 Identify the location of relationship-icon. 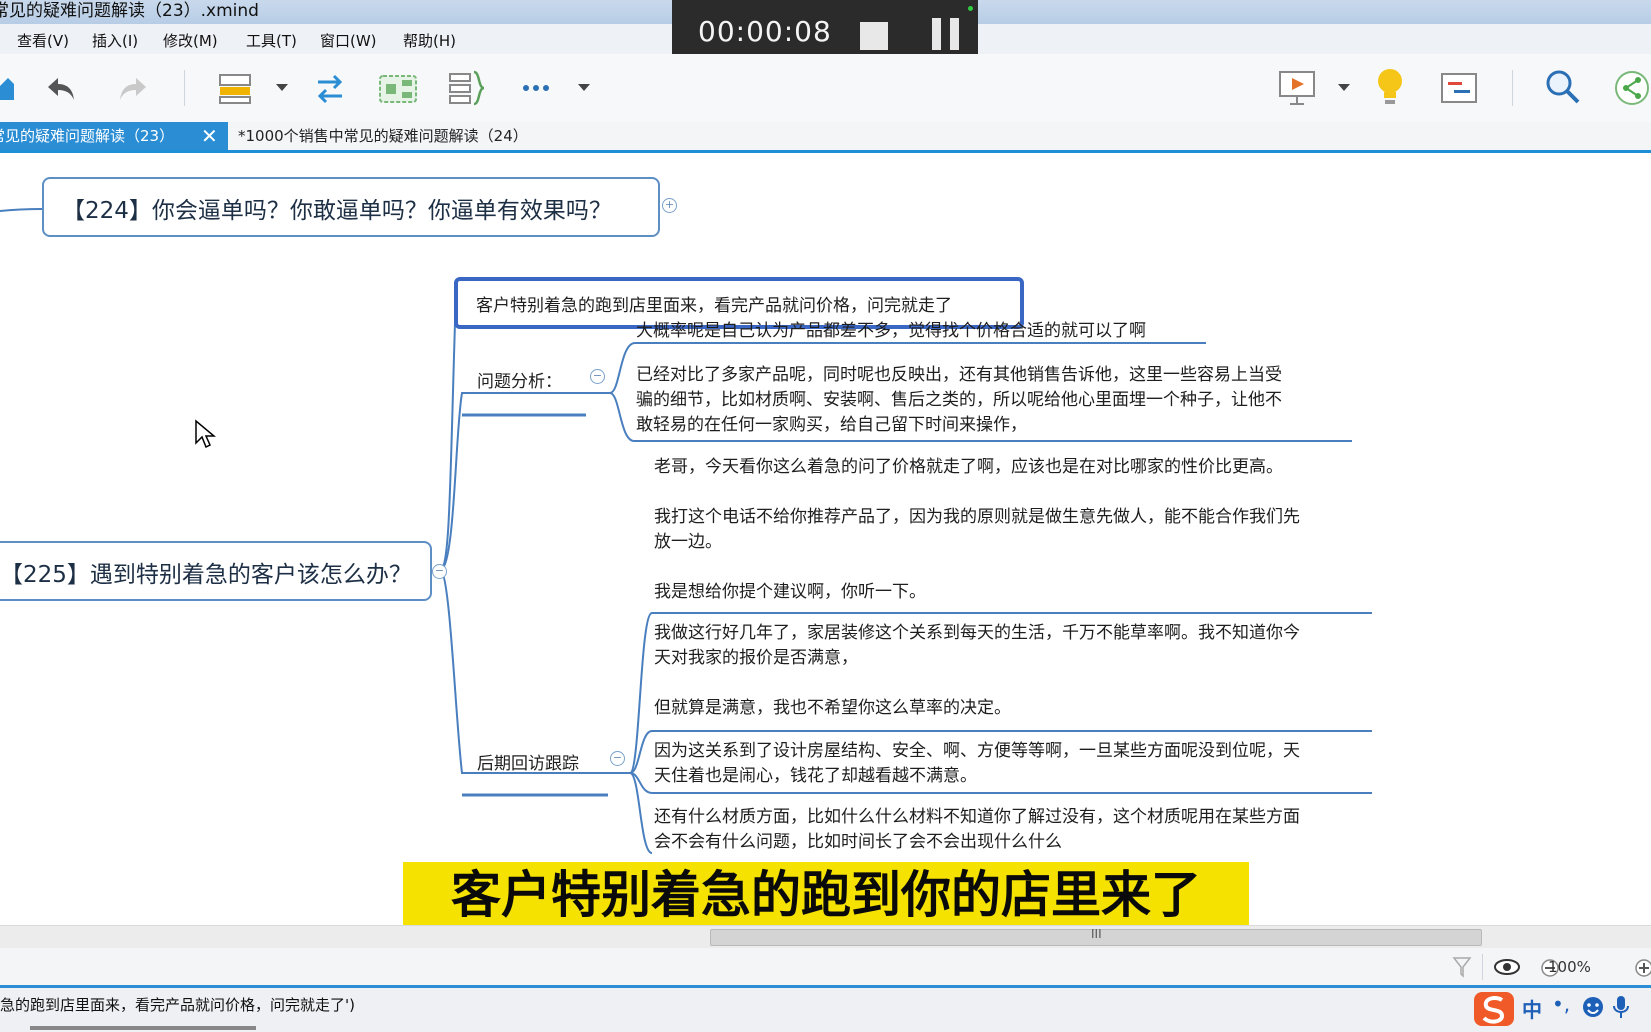
(330, 89).